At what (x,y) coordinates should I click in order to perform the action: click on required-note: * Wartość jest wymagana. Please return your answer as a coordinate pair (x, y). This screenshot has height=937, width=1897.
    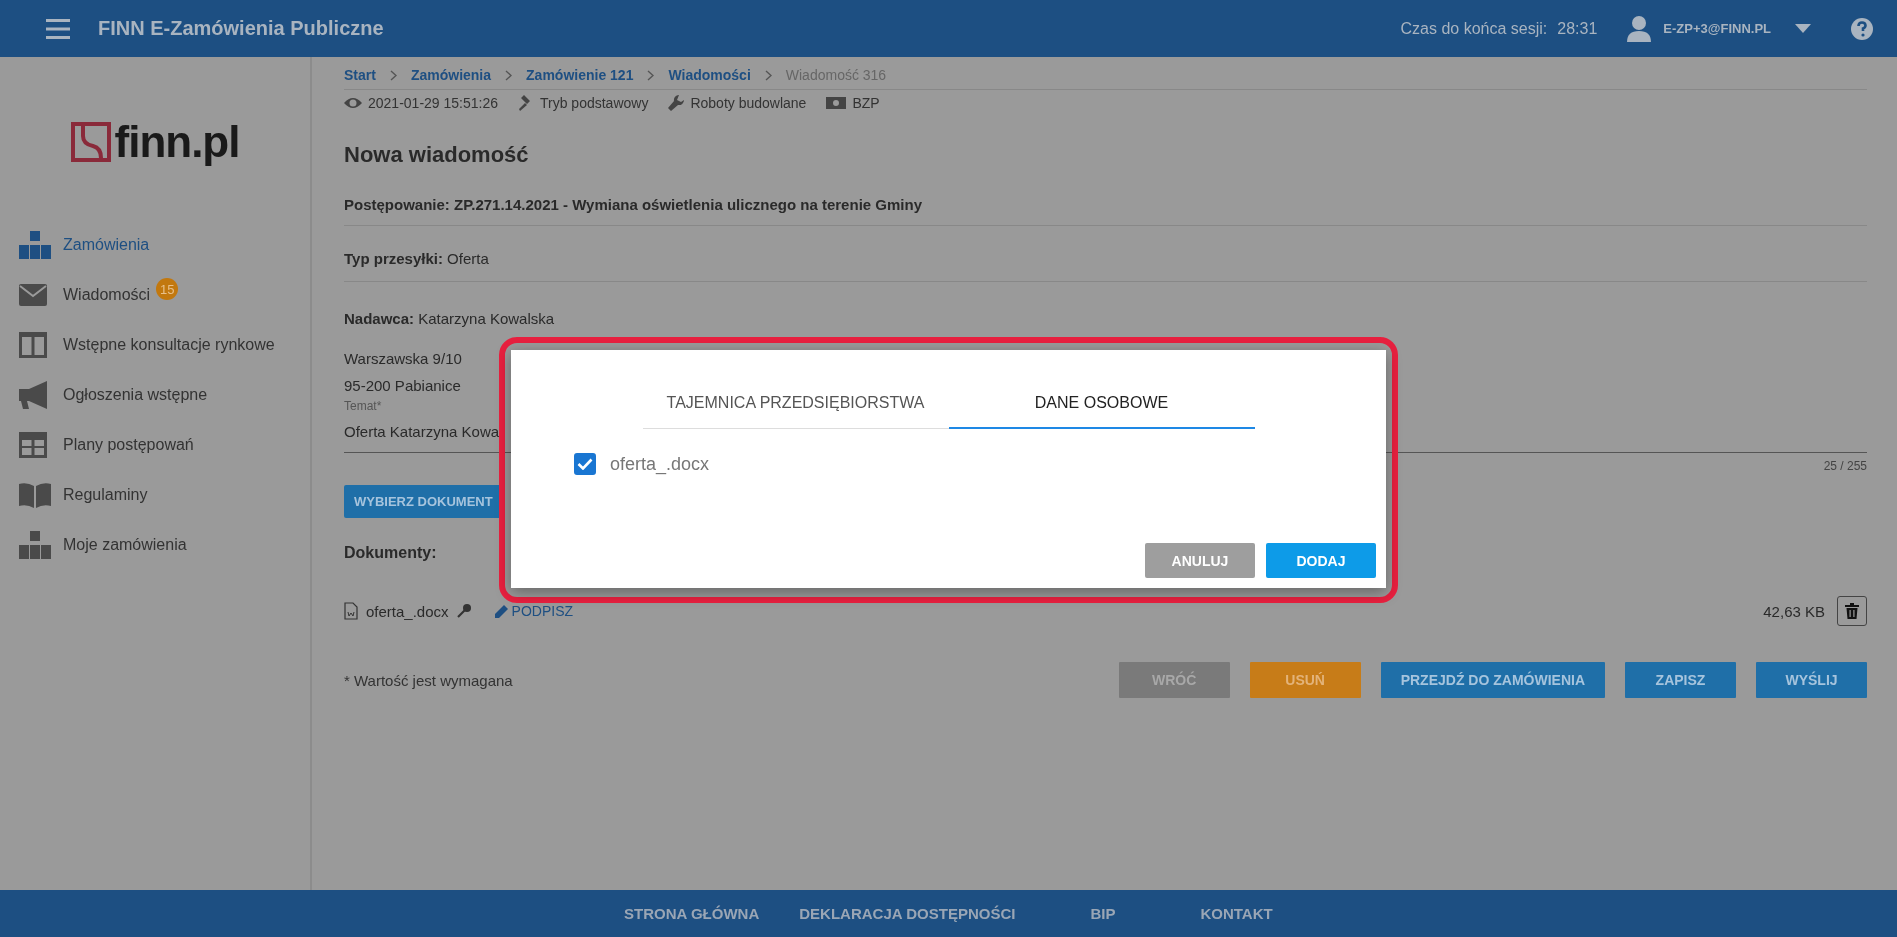
    Looking at the image, I should click on (428, 680).